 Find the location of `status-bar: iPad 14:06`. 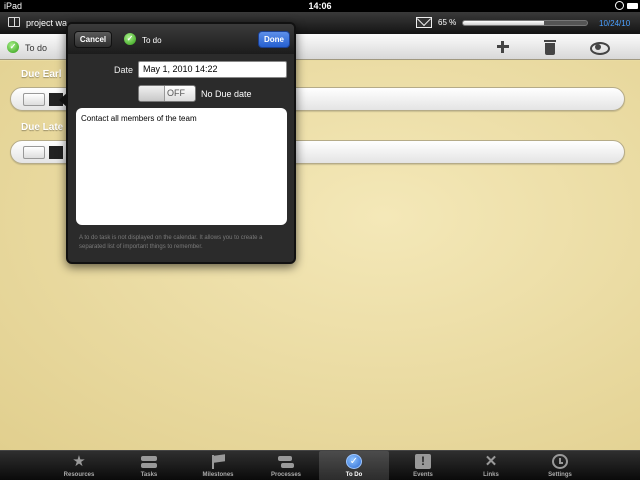

status-bar: iPad 14:06 is located at coordinates (320, 6).